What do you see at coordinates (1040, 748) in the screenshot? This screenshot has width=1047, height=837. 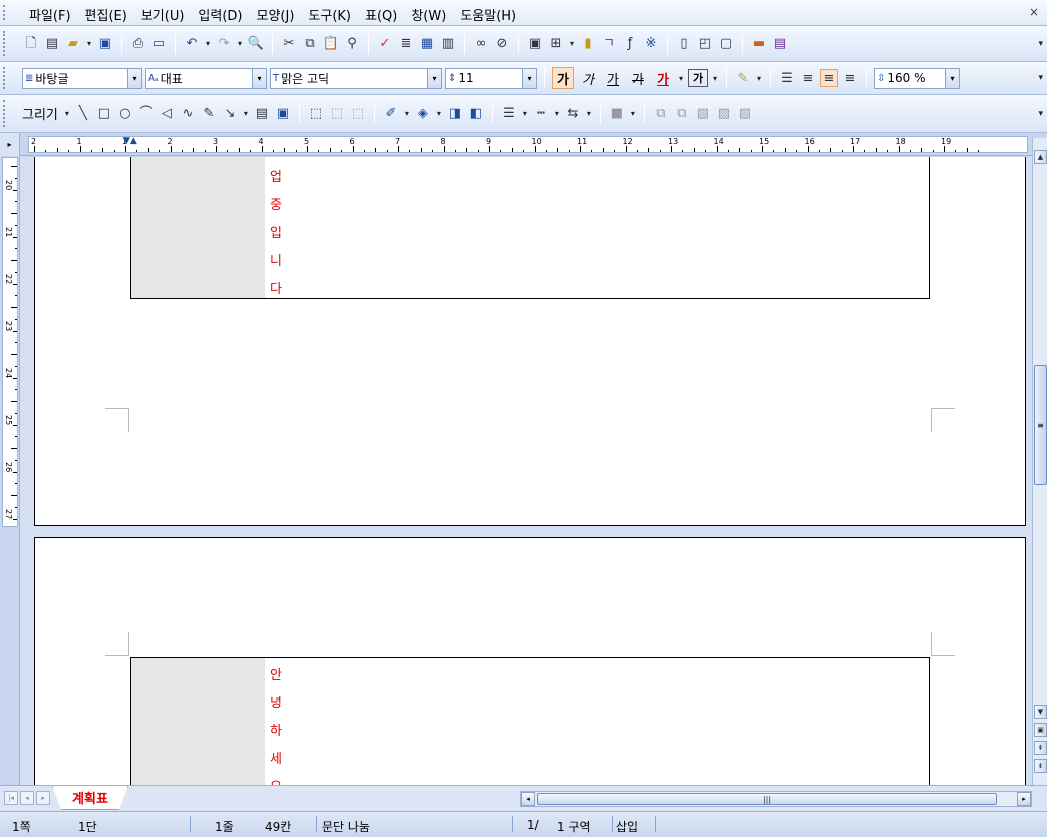 I see `prev-page-button: ⇞` at bounding box center [1040, 748].